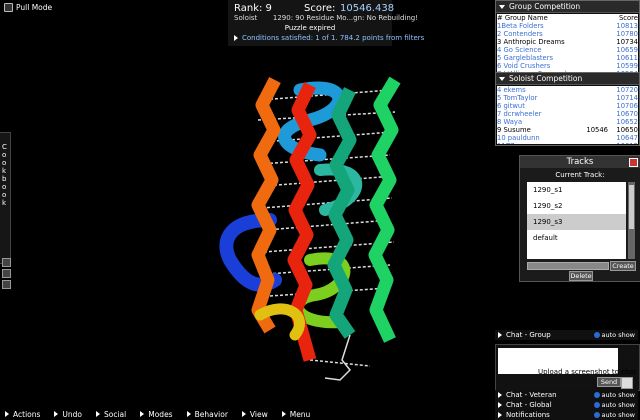 This screenshot has width=640, height=420. Describe the element at coordinates (520, 34) in the screenshot. I see `group-name: 2 Contenders` at that location.